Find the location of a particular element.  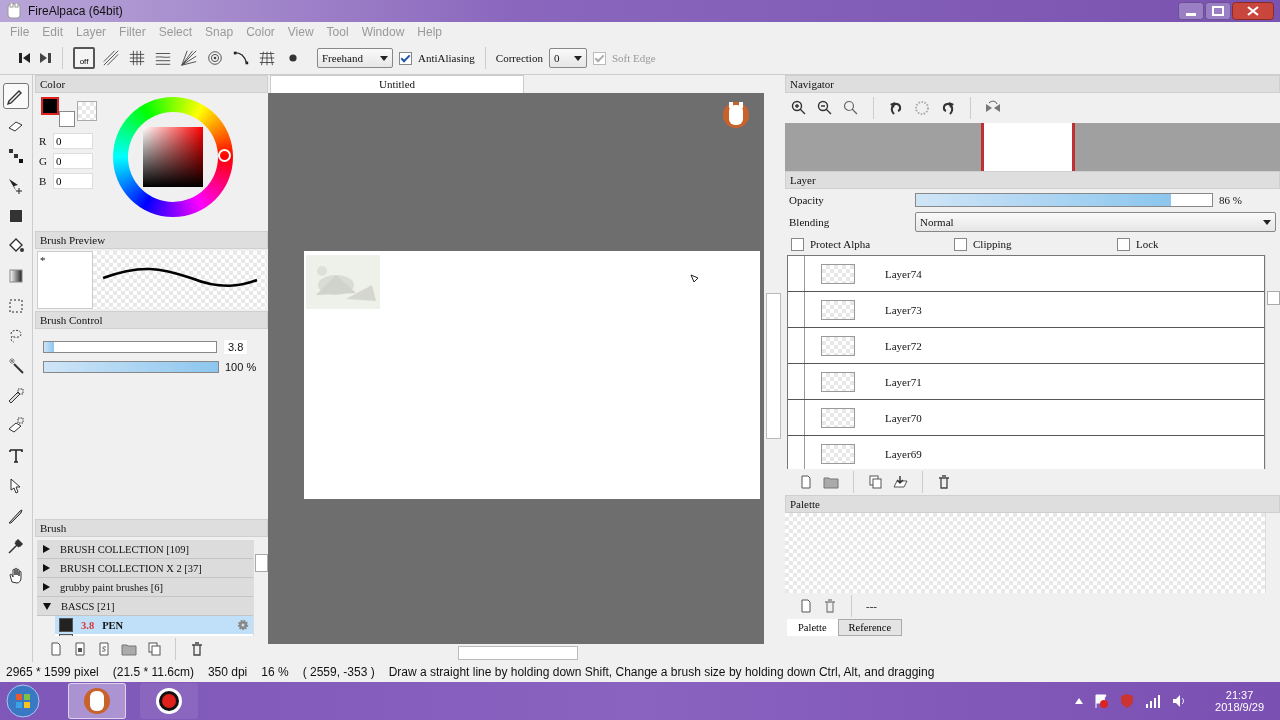

brush-group: BRUSH COLLECTION [109] is located at coordinates (145, 549).